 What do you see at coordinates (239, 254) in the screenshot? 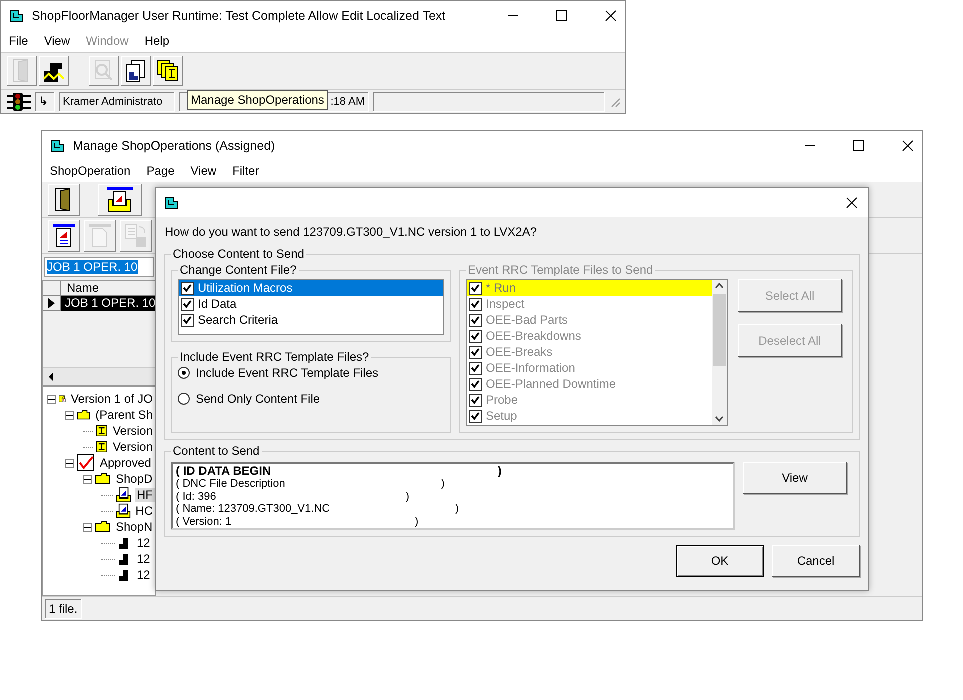
I see `group-label: Choose Content to Send` at bounding box center [239, 254].